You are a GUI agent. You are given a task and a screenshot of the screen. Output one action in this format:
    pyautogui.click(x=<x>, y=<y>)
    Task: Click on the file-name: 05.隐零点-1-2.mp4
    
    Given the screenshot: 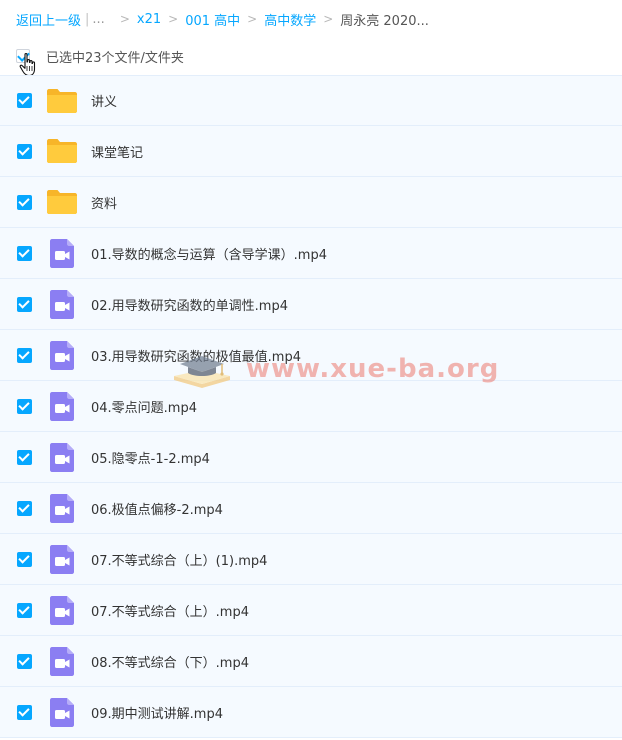 What is the action you would take?
    pyautogui.click(x=150, y=457)
    